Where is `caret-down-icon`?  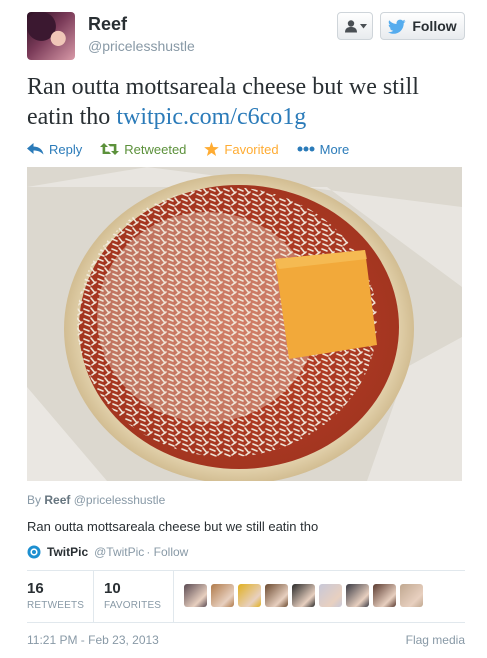 caret-down-icon is located at coordinates (363, 25).